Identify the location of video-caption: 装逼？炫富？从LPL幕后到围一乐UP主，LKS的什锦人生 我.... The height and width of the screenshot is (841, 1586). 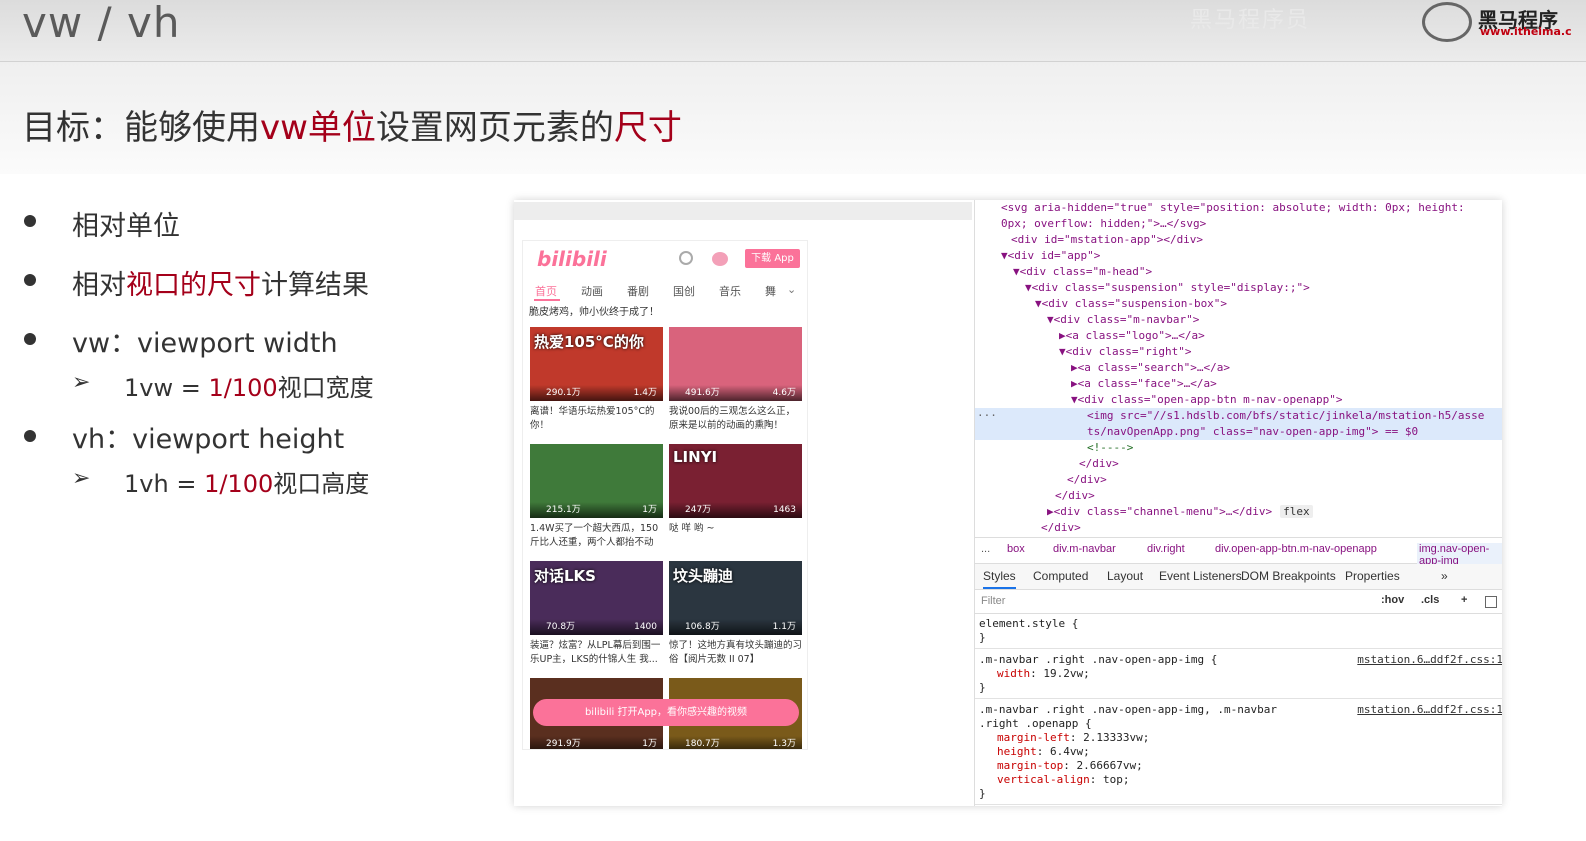
(596, 653).